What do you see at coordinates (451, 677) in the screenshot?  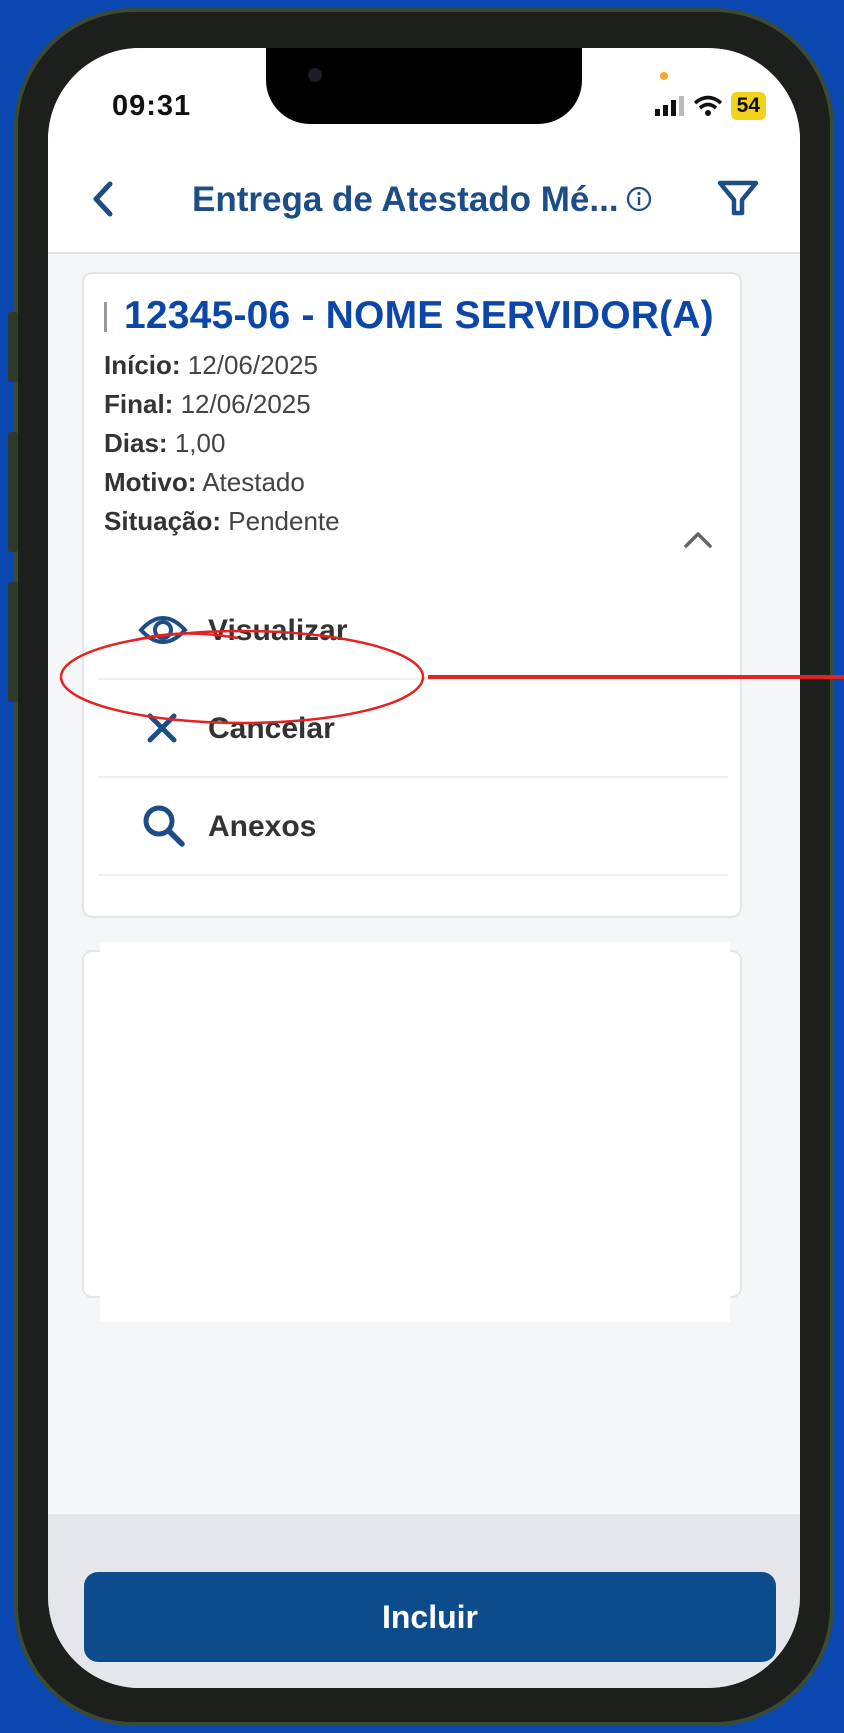 I see `annotation-overlay` at bounding box center [451, 677].